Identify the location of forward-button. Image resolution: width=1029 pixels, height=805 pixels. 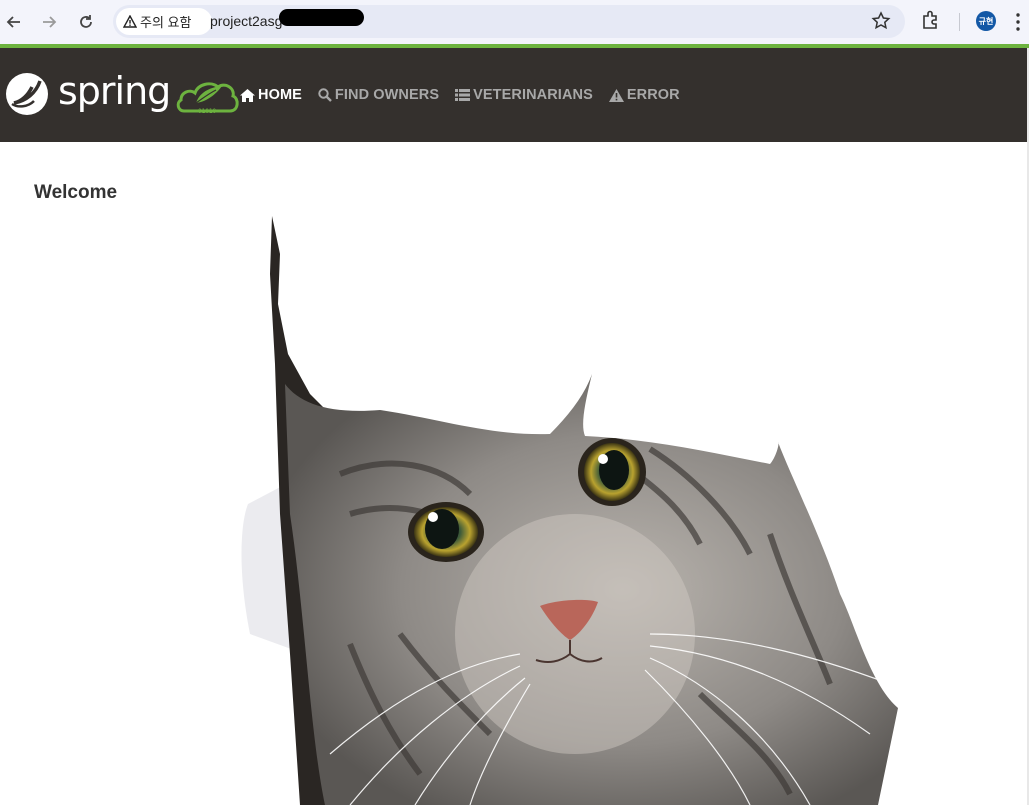
(49, 22).